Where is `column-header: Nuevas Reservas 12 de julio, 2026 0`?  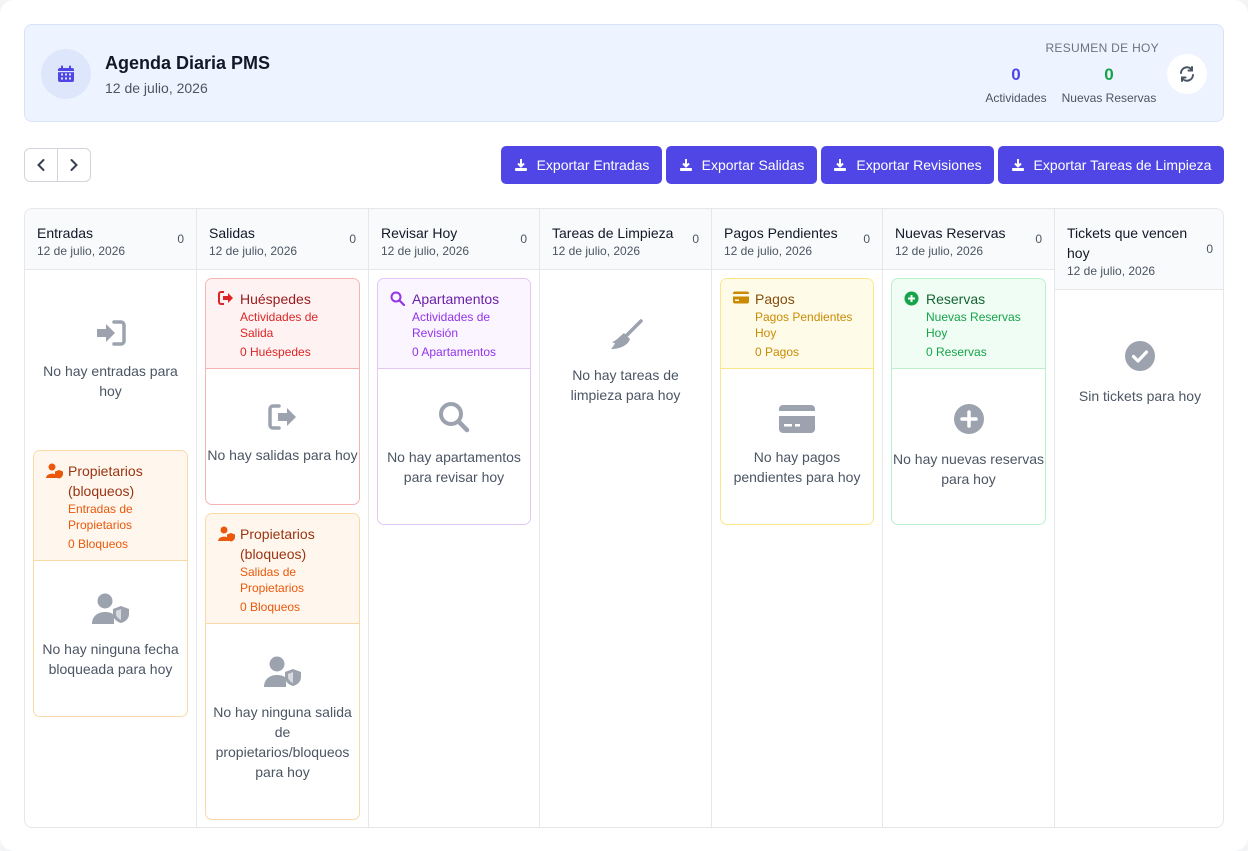 column-header: Nuevas Reservas 12 de julio, 2026 0 is located at coordinates (968, 239).